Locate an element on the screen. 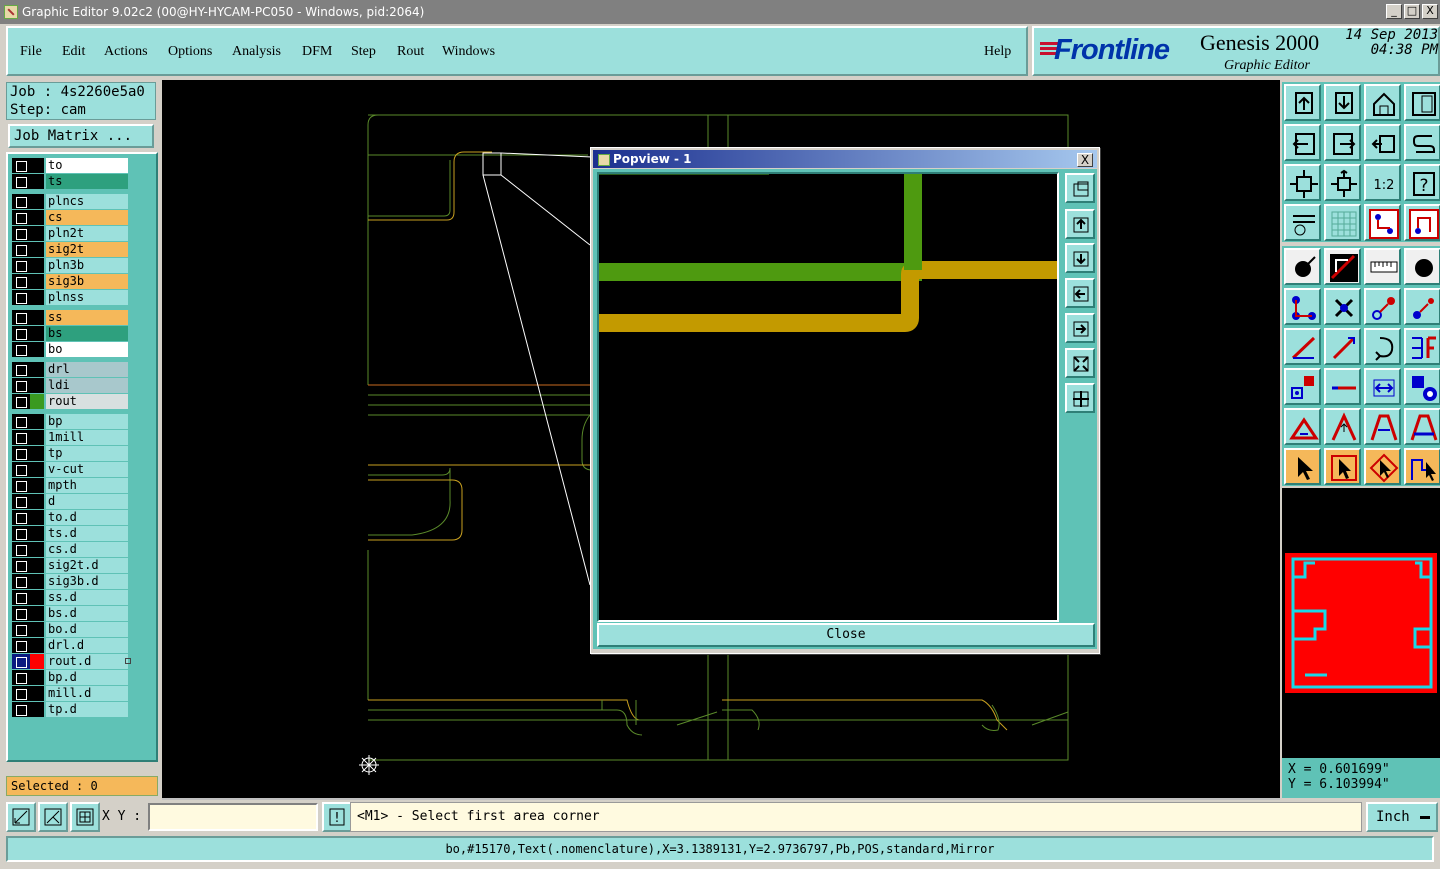 The width and height of the screenshot is (1440, 869). line-minus-button is located at coordinates (1342, 386).